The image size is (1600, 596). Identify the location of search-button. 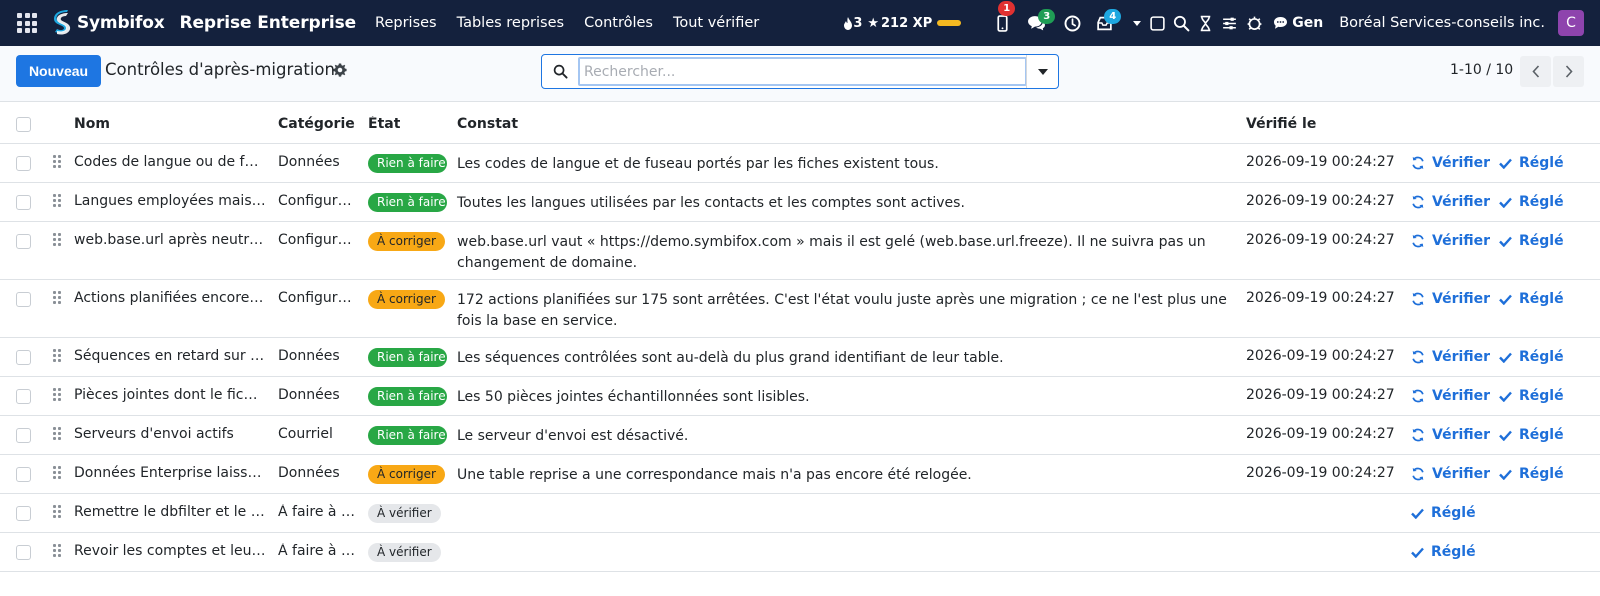
(1181, 23).